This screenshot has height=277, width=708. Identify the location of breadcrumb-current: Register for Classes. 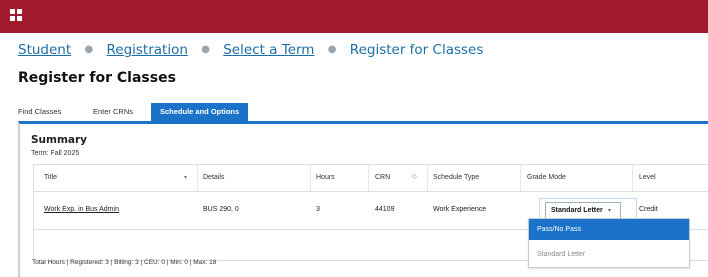
(416, 50).